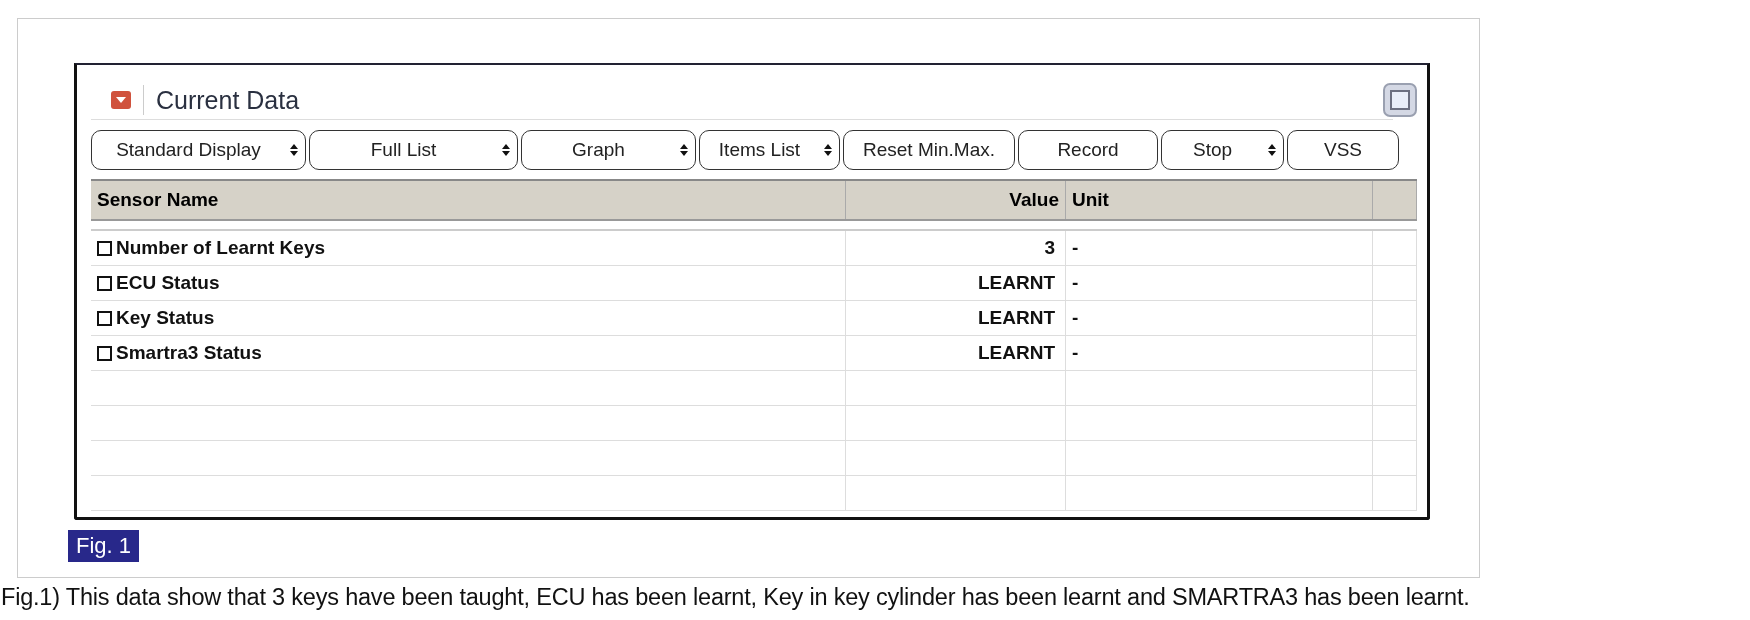 This screenshot has width=1750, height=620. What do you see at coordinates (1343, 150) in the screenshot?
I see `toolbar-button: VSS` at bounding box center [1343, 150].